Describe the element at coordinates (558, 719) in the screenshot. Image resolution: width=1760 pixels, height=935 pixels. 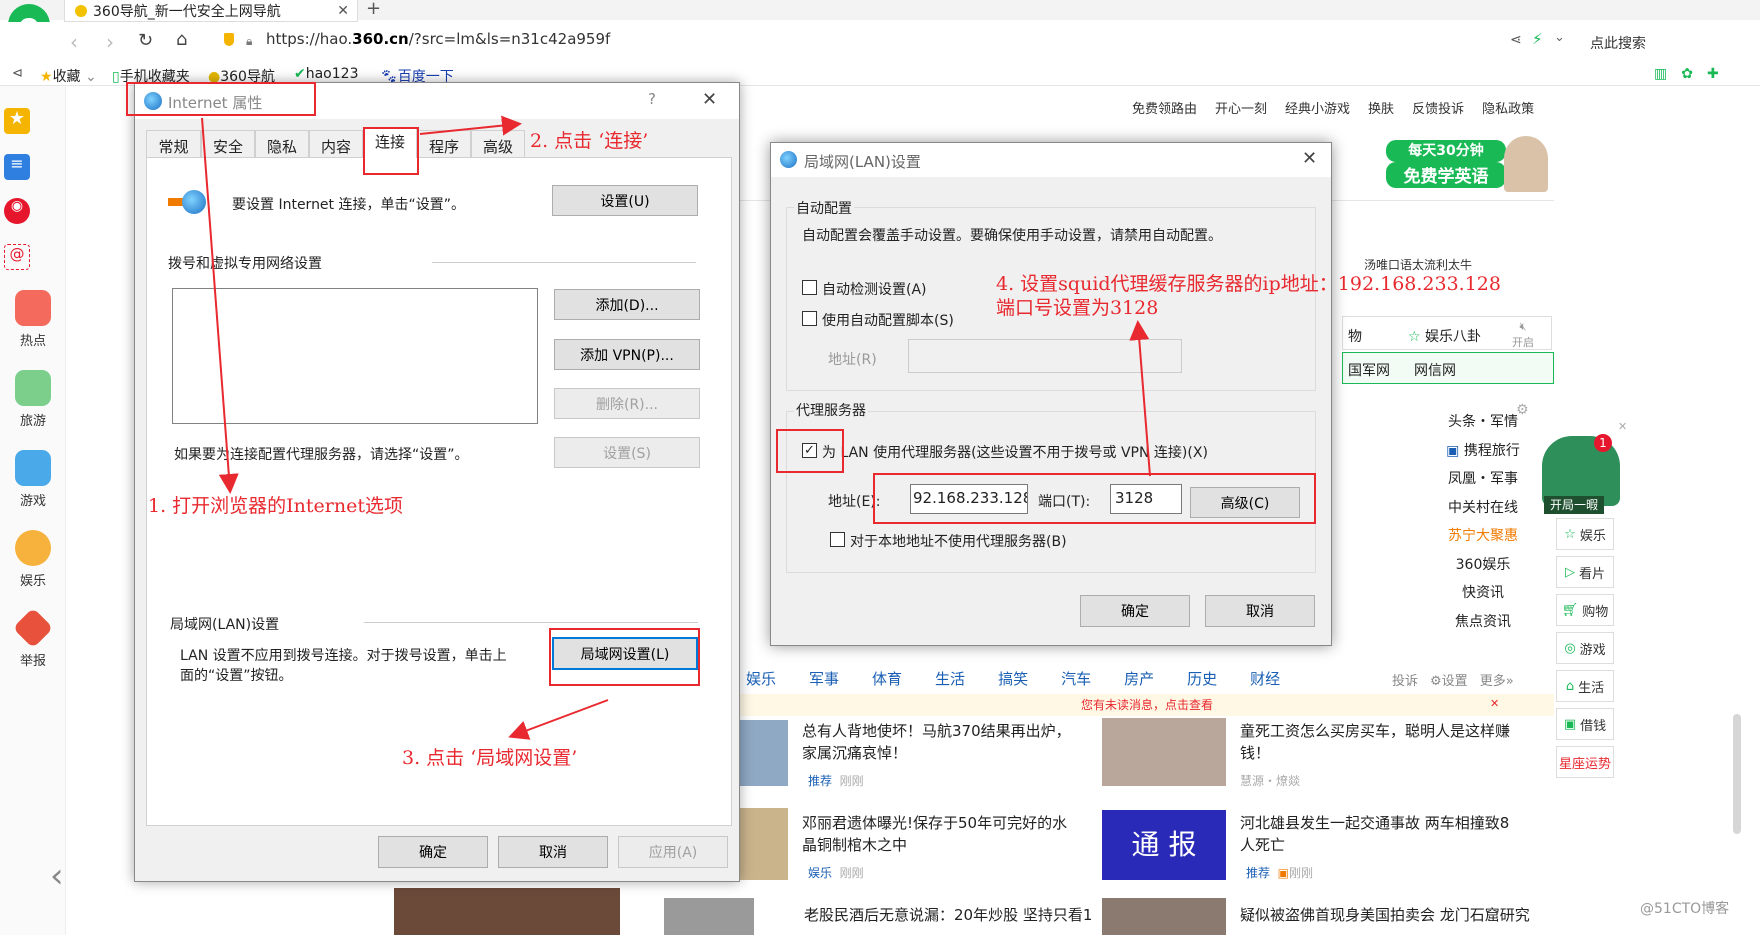
I see `arrow-step3` at that location.